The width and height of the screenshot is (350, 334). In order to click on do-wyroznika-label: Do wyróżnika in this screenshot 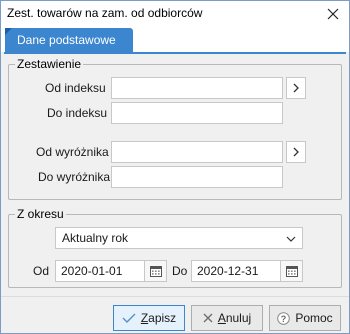, I will do `click(74, 177)`.